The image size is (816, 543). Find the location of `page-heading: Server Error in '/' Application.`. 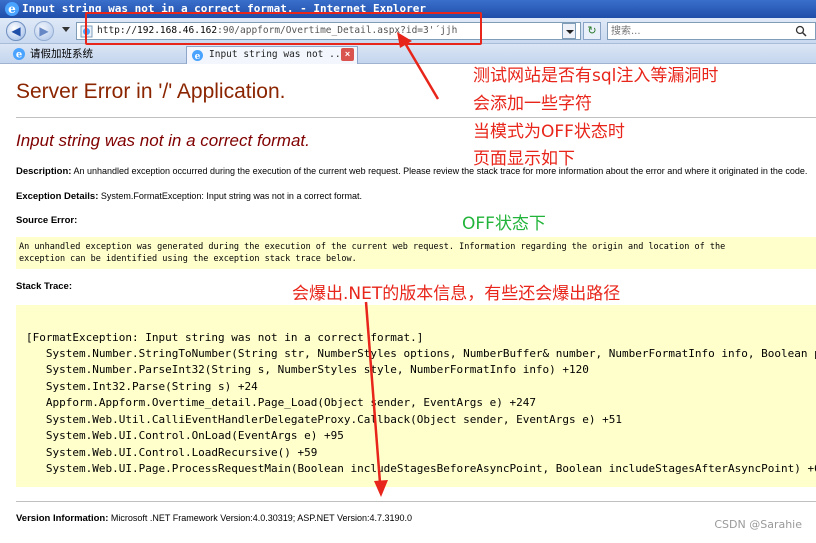

page-heading: Server Error in '/' Application. is located at coordinates (151, 91).